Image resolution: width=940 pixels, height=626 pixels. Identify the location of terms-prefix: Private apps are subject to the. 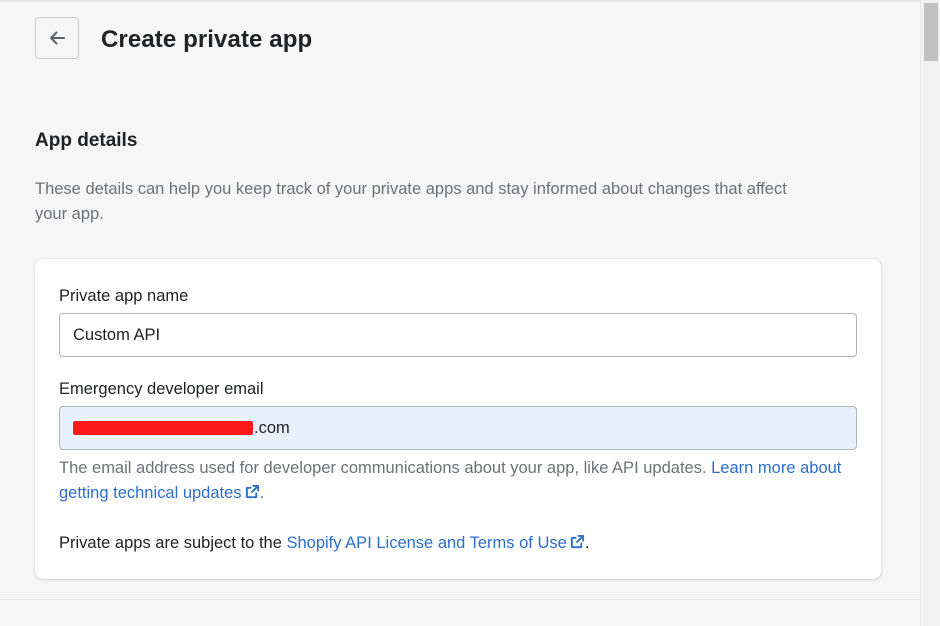
(173, 543).